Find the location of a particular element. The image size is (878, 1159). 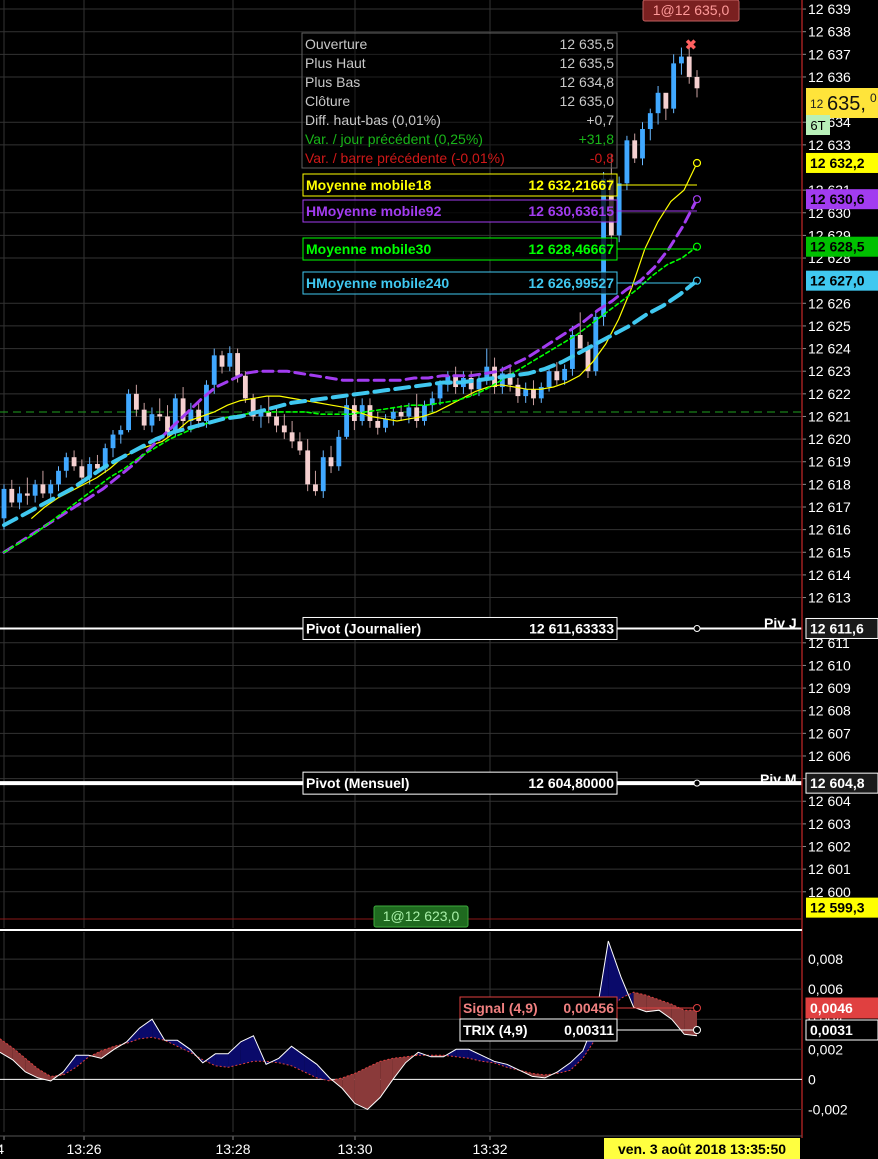

trix-legend-value: 0,00311 is located at coordinates (589, 1030).